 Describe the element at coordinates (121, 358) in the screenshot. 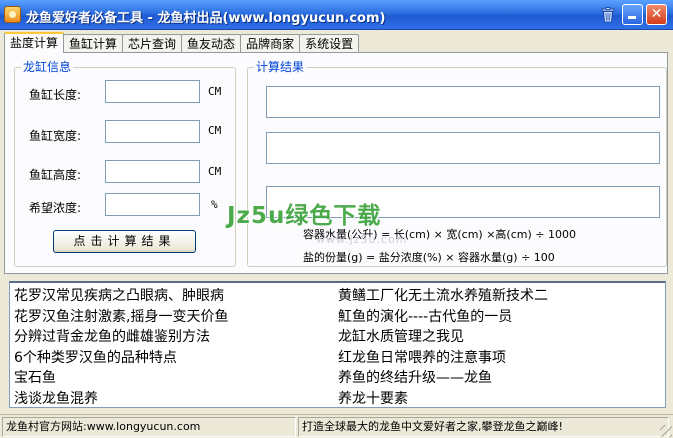

I see `list-item: 6个种类罗汉鱼的品种特点` at that location.